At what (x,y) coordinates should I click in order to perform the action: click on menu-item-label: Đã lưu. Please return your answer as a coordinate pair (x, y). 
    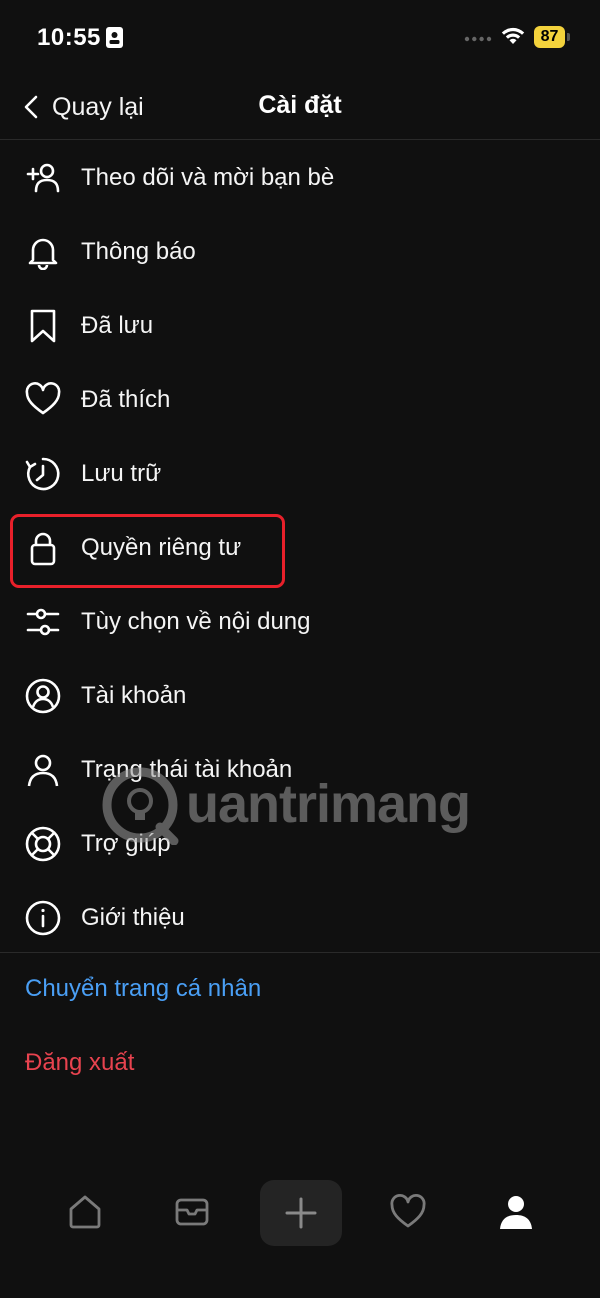
    Looking at the image, I should click on (117, 325).